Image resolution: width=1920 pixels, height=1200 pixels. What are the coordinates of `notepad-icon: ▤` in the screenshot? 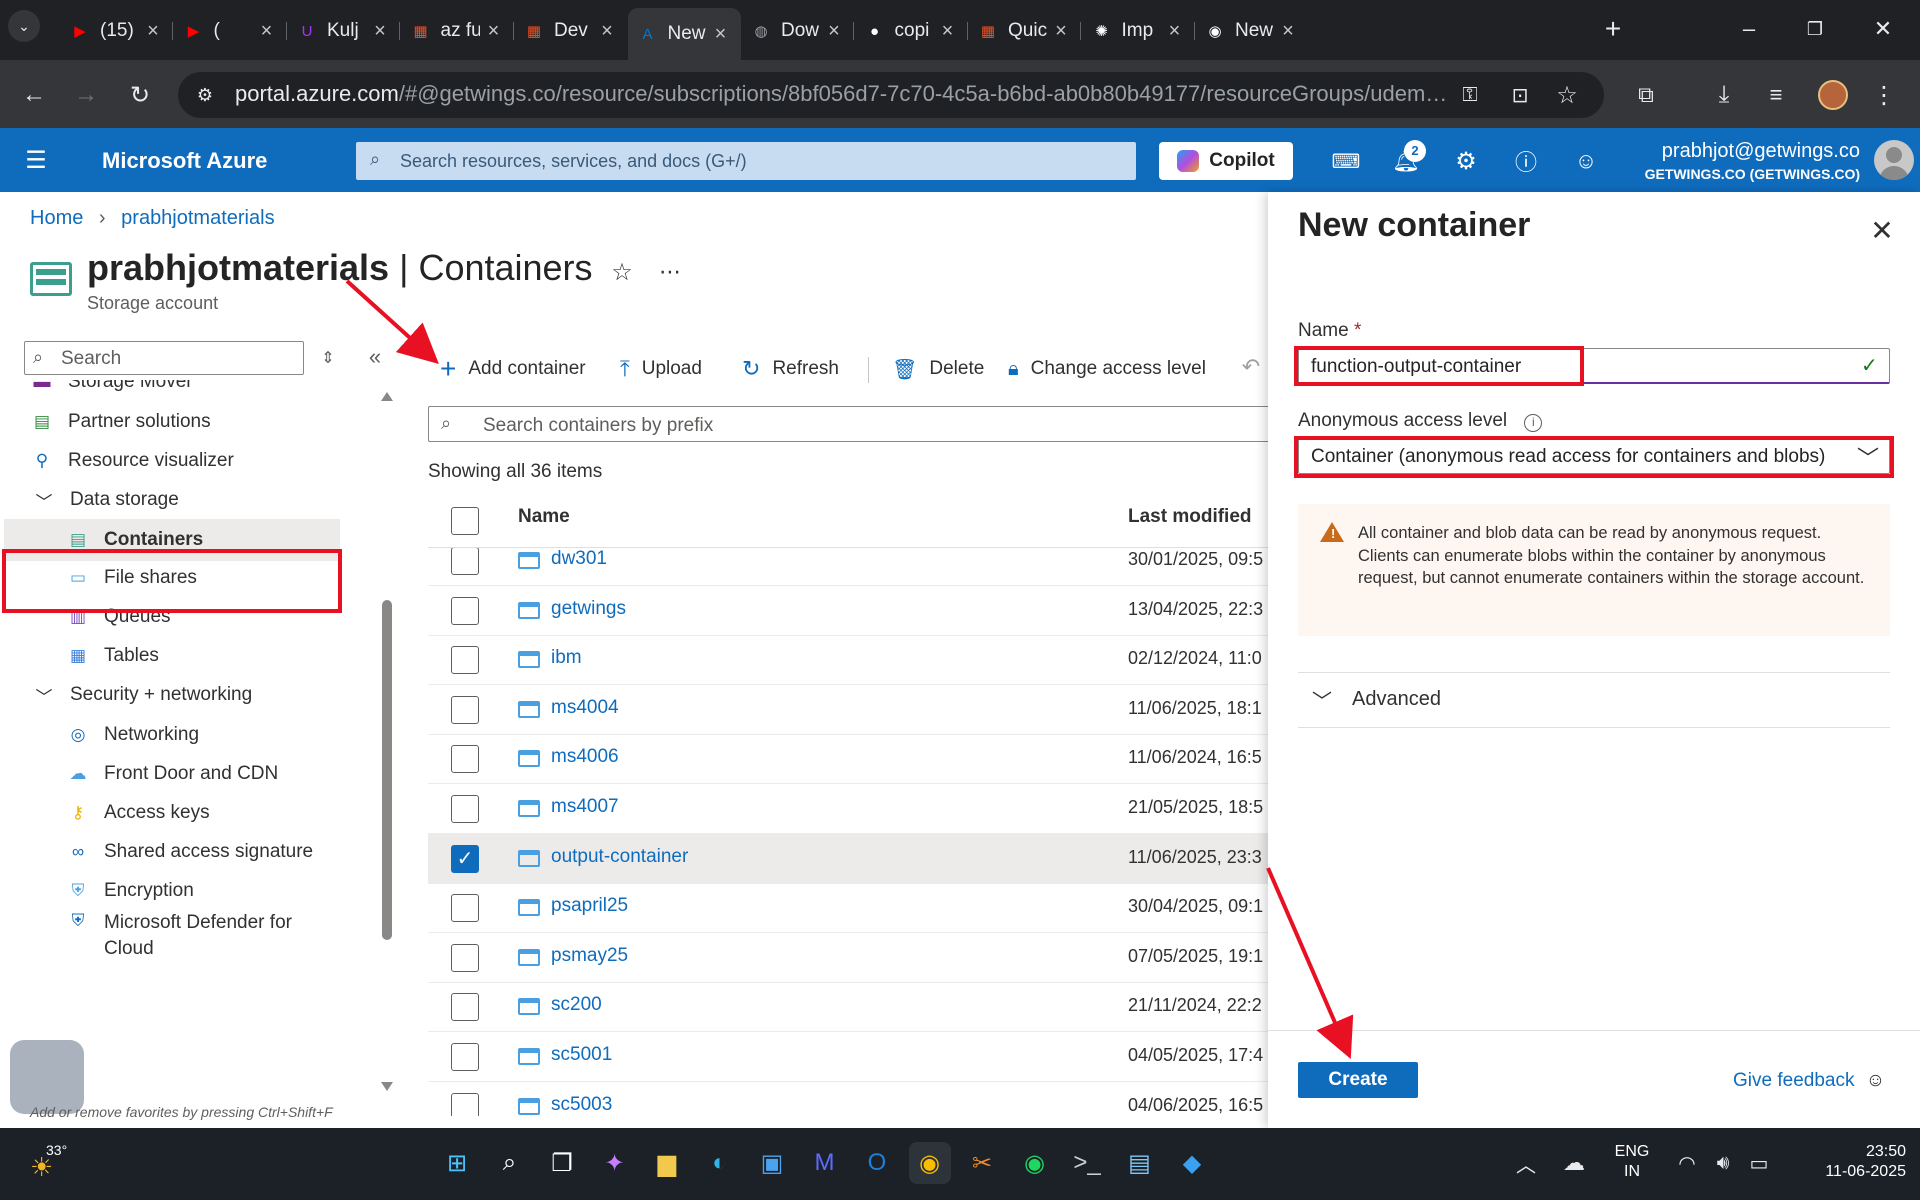 It's located at (1140, 1163).